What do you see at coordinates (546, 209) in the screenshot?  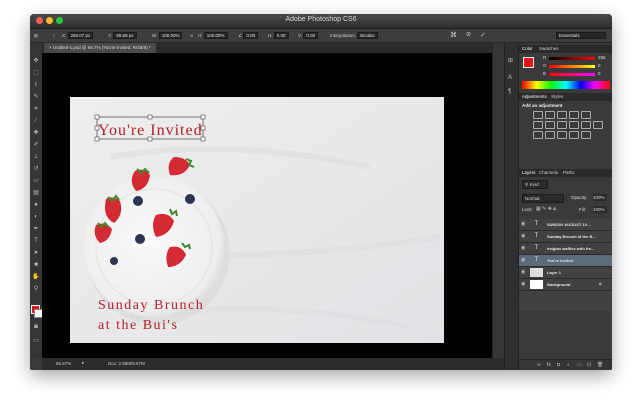 I see `lock-icons: ▦ ✎ ✥ 🔒︎` at bounding box center [546, 209].